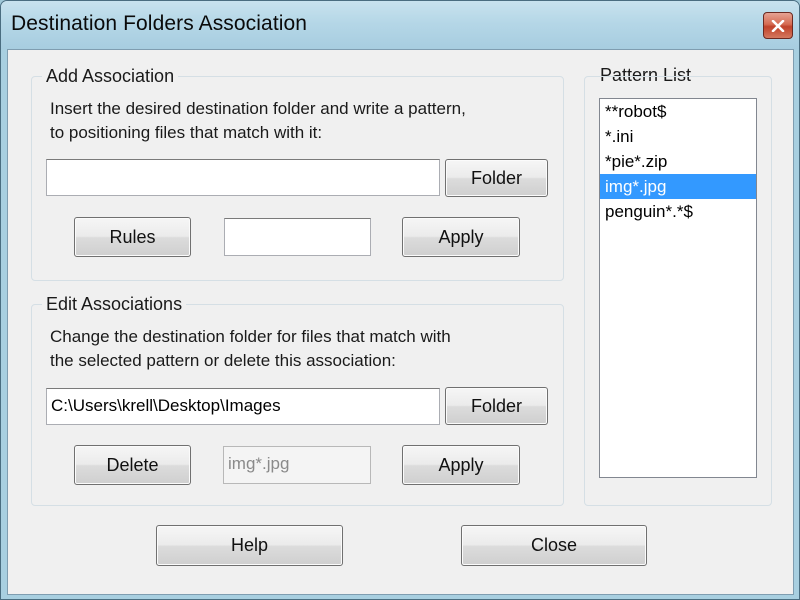 Image resolution: width=800 pixels, height=600 pixels. I want to click on help-button: Help, so click(249, 545).